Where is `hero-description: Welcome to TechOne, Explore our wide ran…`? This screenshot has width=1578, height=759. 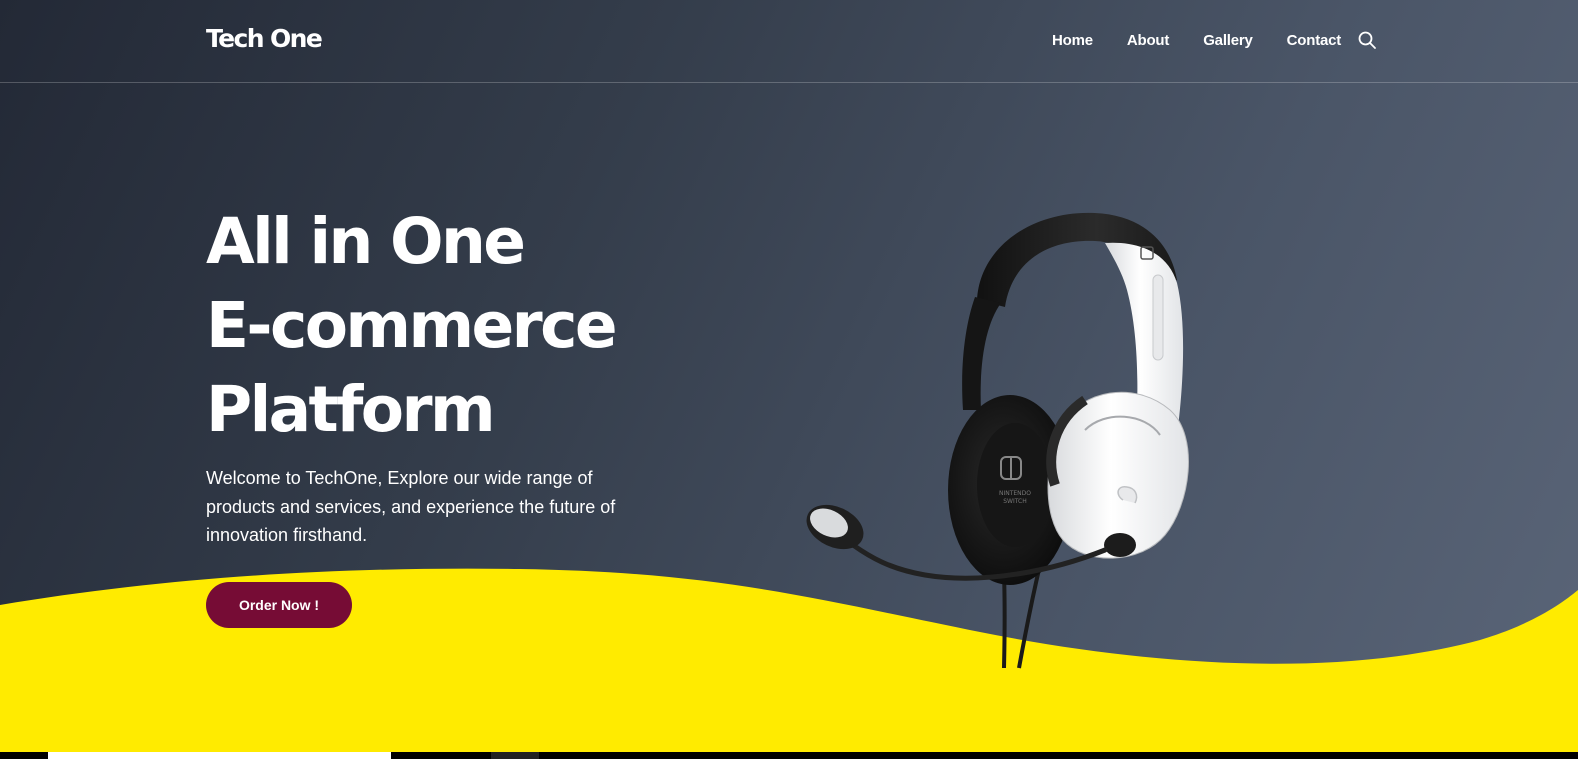
hero-description: Welcome to TechOne, Explore our wide ran… is located at coordinates (411, 506).